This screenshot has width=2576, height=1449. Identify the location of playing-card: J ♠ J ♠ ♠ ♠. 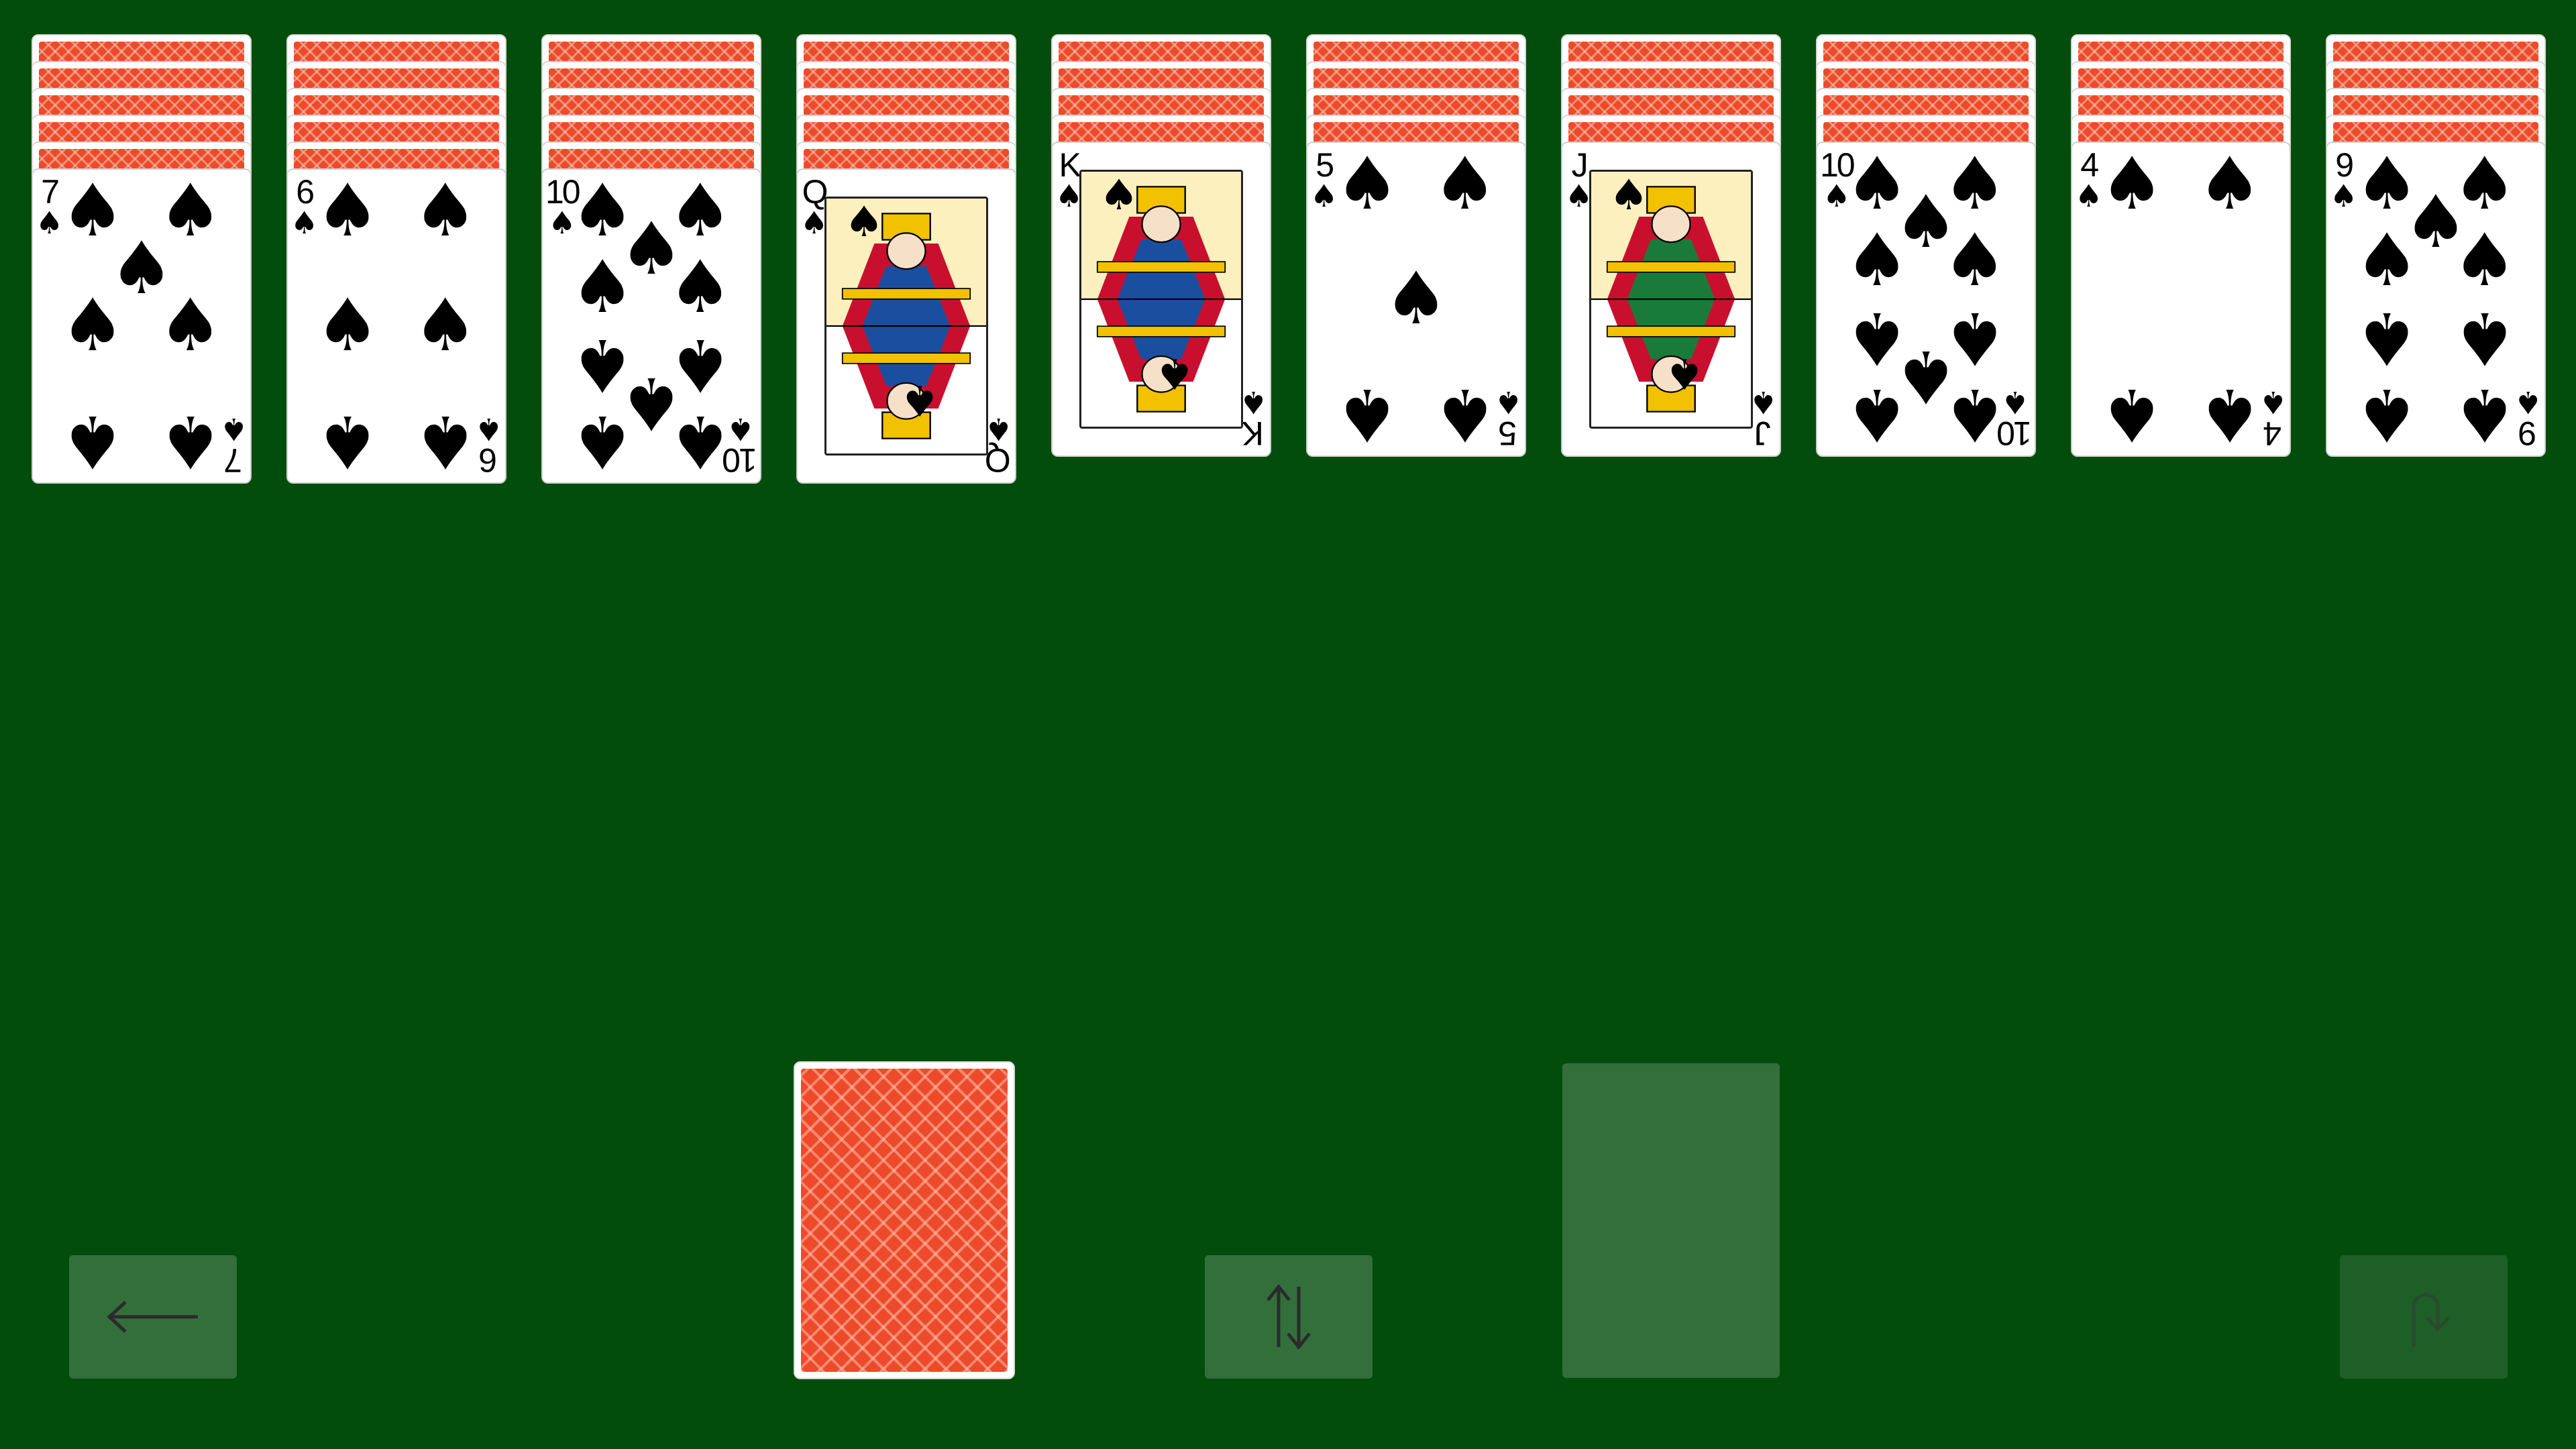
(1671, 299).